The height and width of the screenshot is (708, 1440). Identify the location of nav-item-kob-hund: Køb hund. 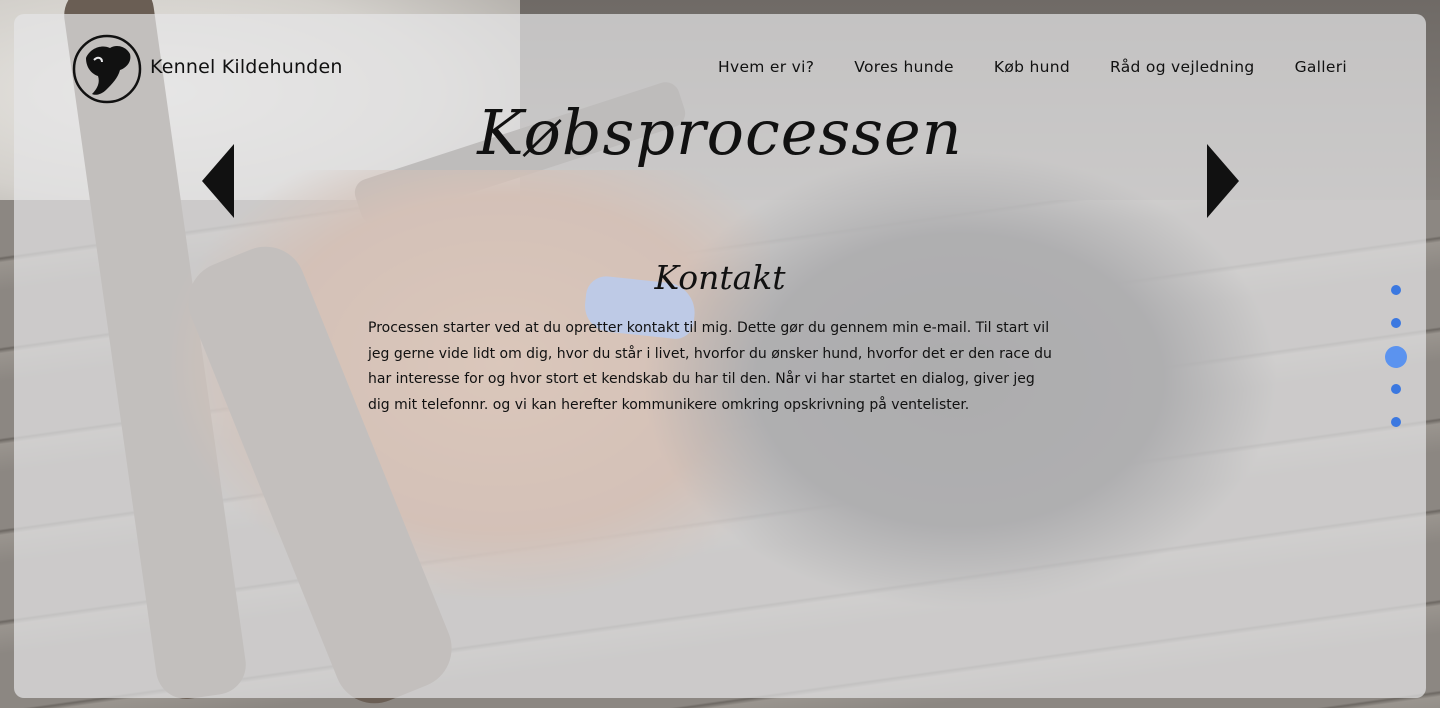
(1032, 67).